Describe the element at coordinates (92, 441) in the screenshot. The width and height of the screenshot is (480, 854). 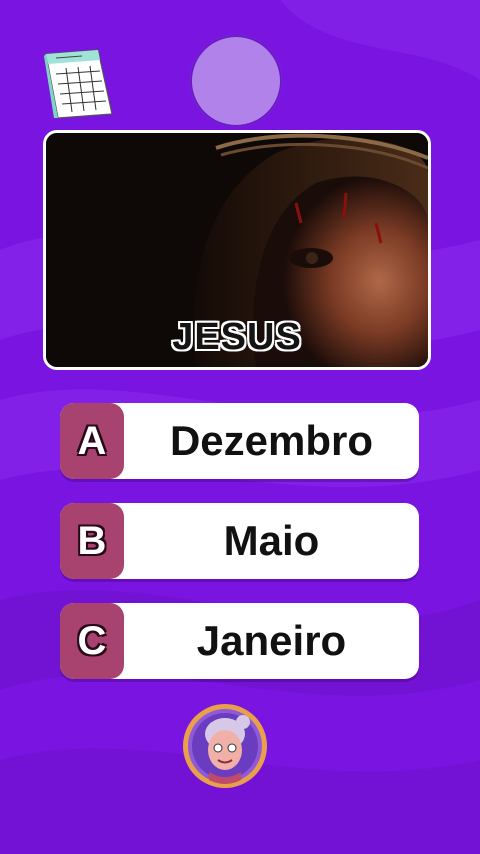
I see `option-letter-badge: A` at that location.